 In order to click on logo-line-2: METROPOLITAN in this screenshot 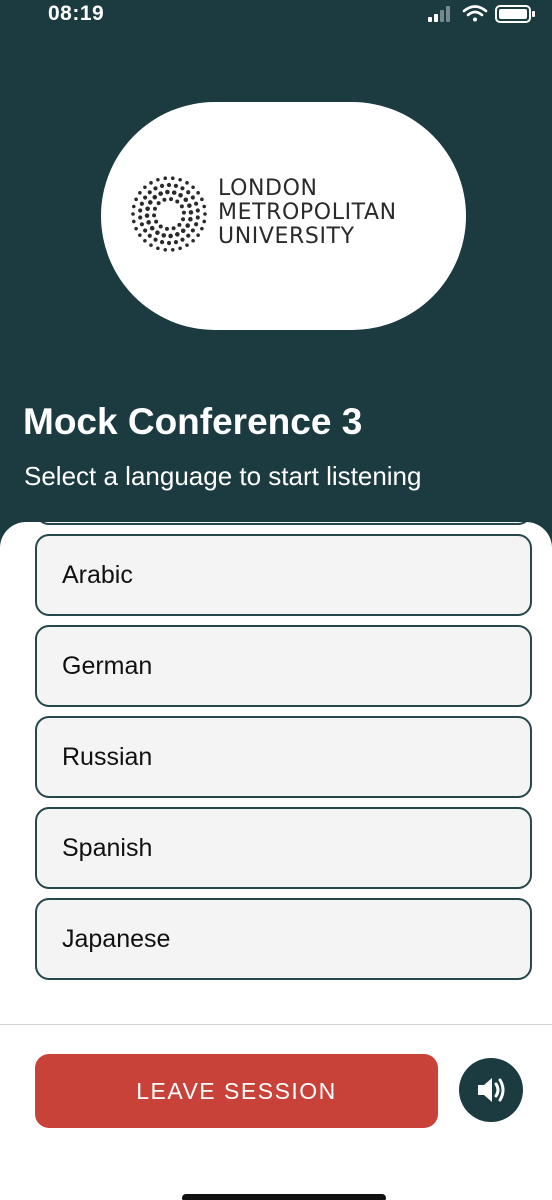, I will do `click(307, 212)`.